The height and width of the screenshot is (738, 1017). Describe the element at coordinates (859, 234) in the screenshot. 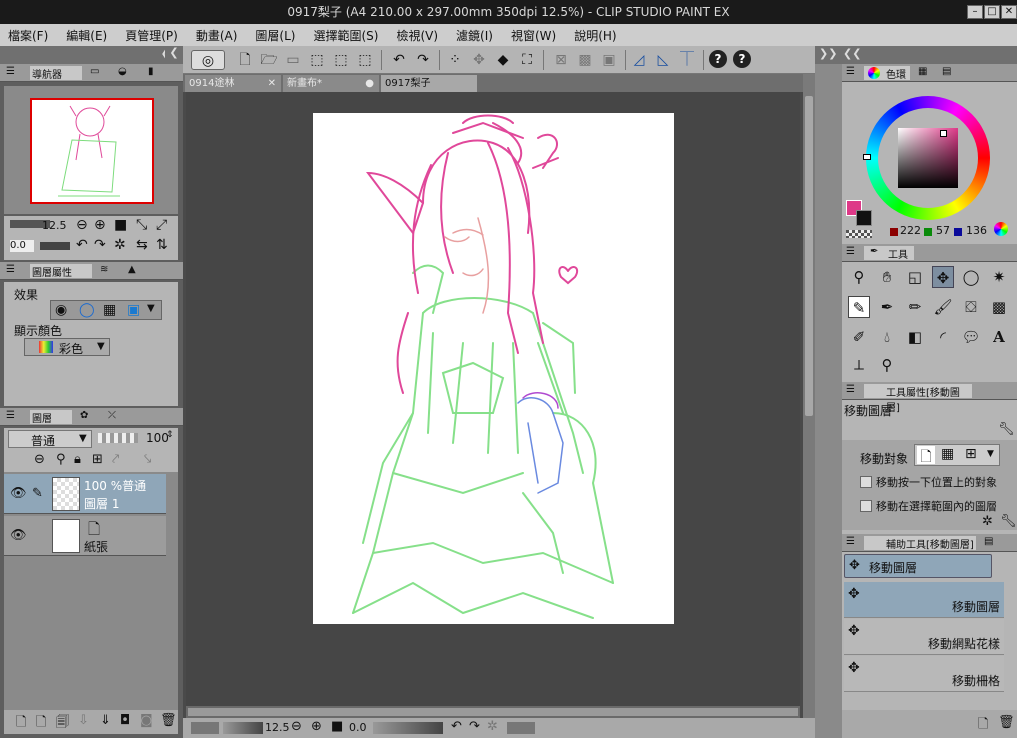

I see `transparent-swatch` at that location.